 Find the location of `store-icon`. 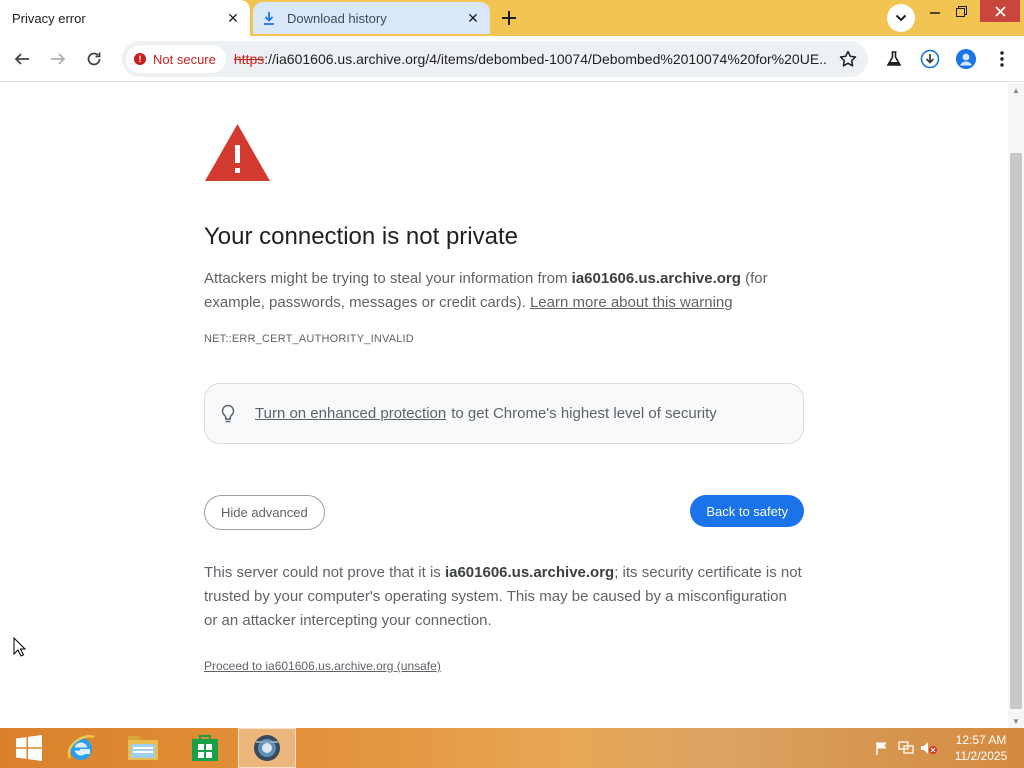

store-icon is located at coordinates (205, 748).